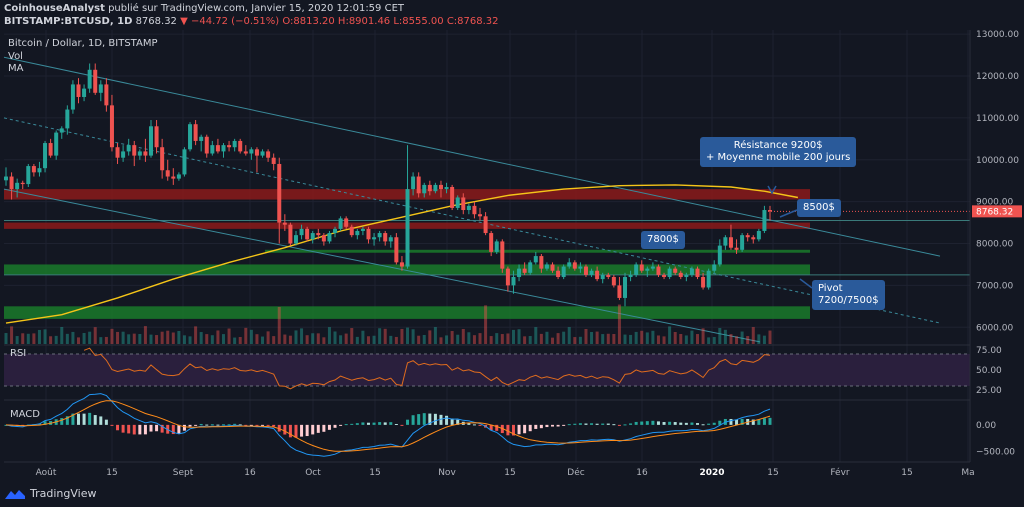 The width and height of the screenshot is (1024, 507). Describe the element at coordinates (906, 473) in the screenshot. I see `time-axis-tick: 15` at that location.